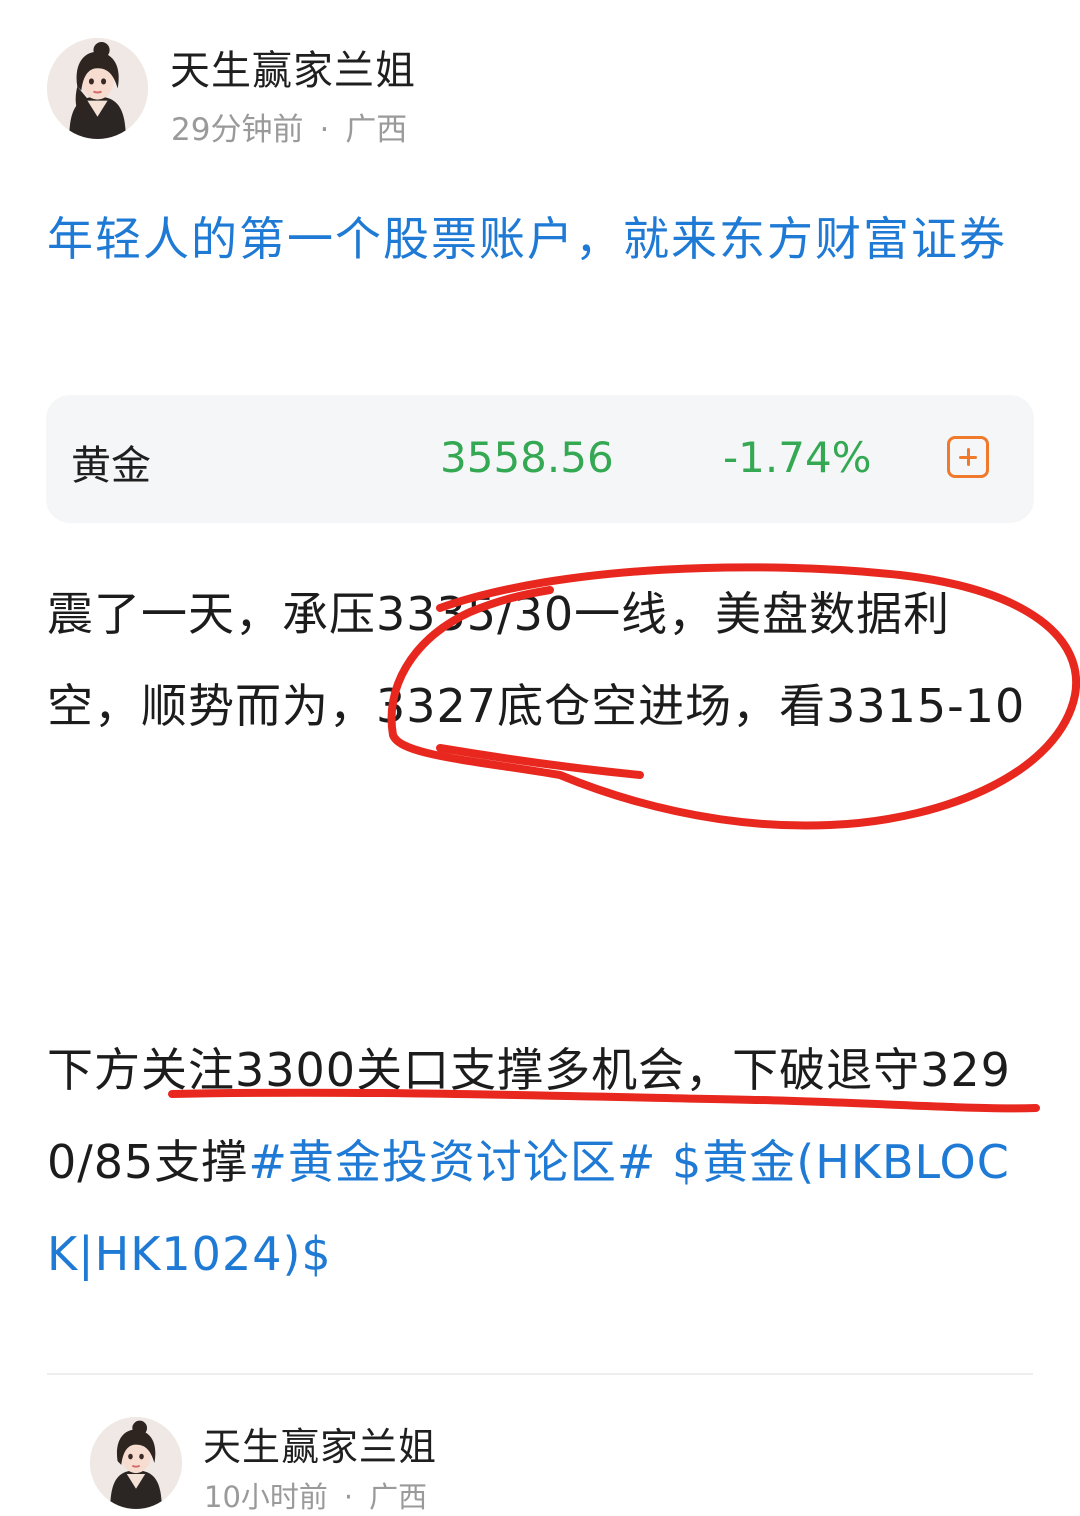 This screenshot has width=1080, height=1516. What do you see at coordinates (540, 1374) in the screenshot?
I see `post-divider` at bounding box center [540, 1374].